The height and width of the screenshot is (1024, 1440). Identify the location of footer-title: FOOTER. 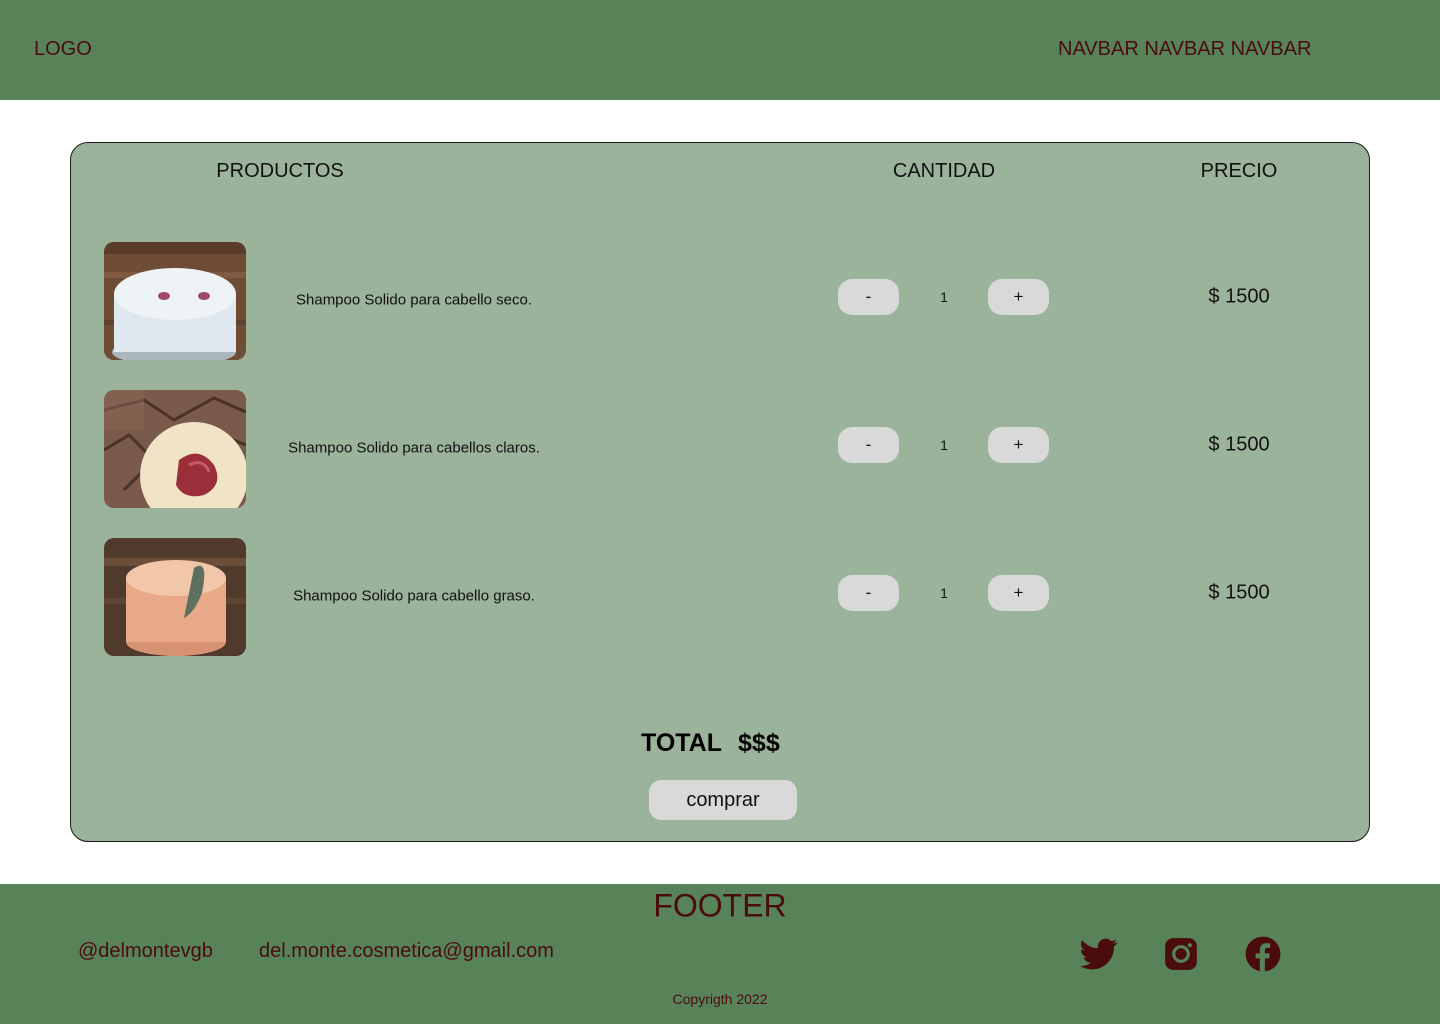
(720, 905).